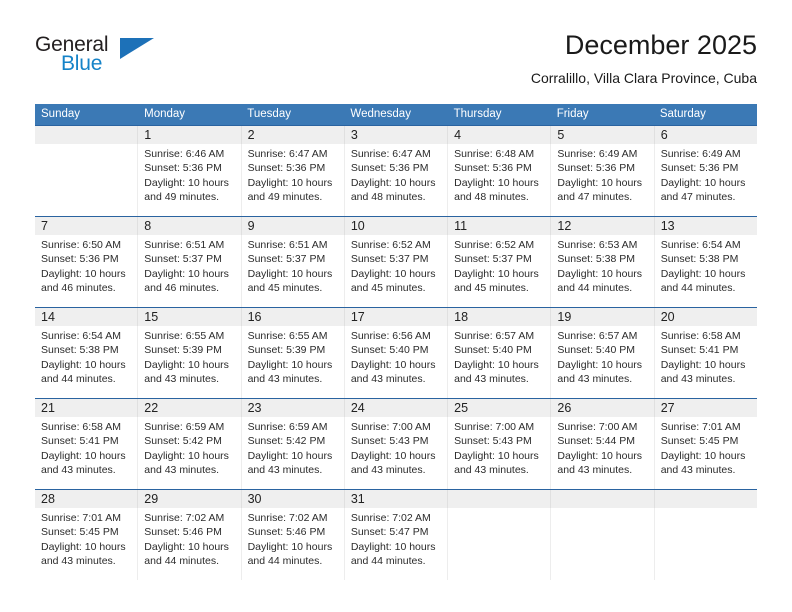  I want to click on day-number: 7, so click(87, 226).